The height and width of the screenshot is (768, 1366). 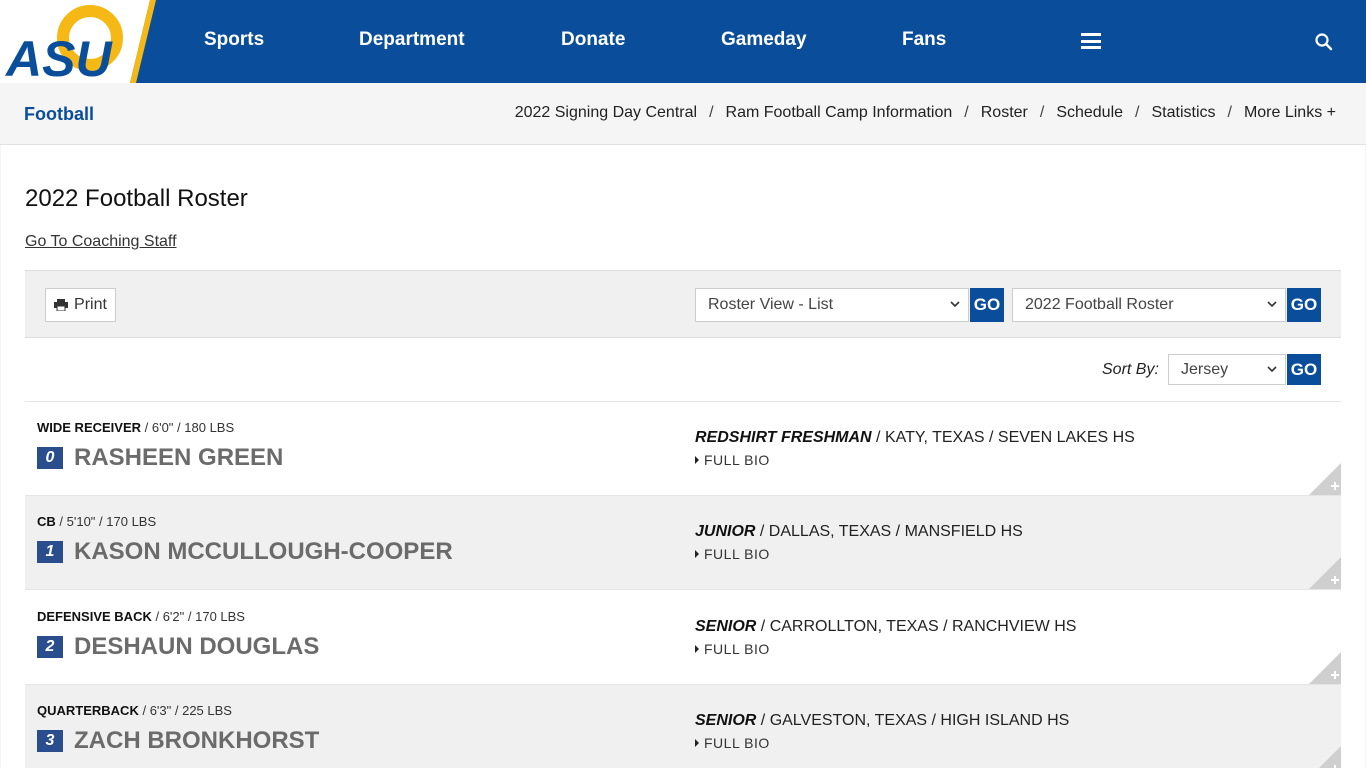 What do you see at coordinates (173, 616) in the screenshot?
I see `player-height: 6'2"` at bounding box center [173, 616].